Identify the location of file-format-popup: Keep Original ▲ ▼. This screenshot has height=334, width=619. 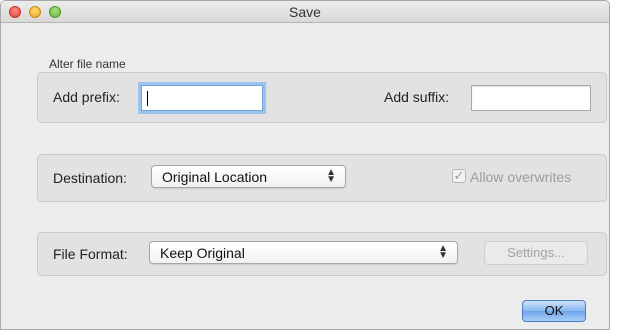
(303, 252).